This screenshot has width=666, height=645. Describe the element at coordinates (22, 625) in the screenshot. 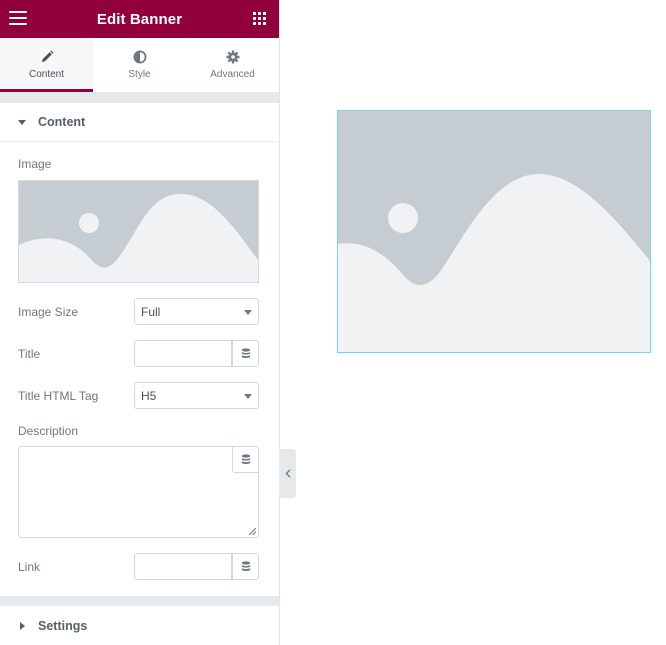

I see `caret-right-icon` at that location.